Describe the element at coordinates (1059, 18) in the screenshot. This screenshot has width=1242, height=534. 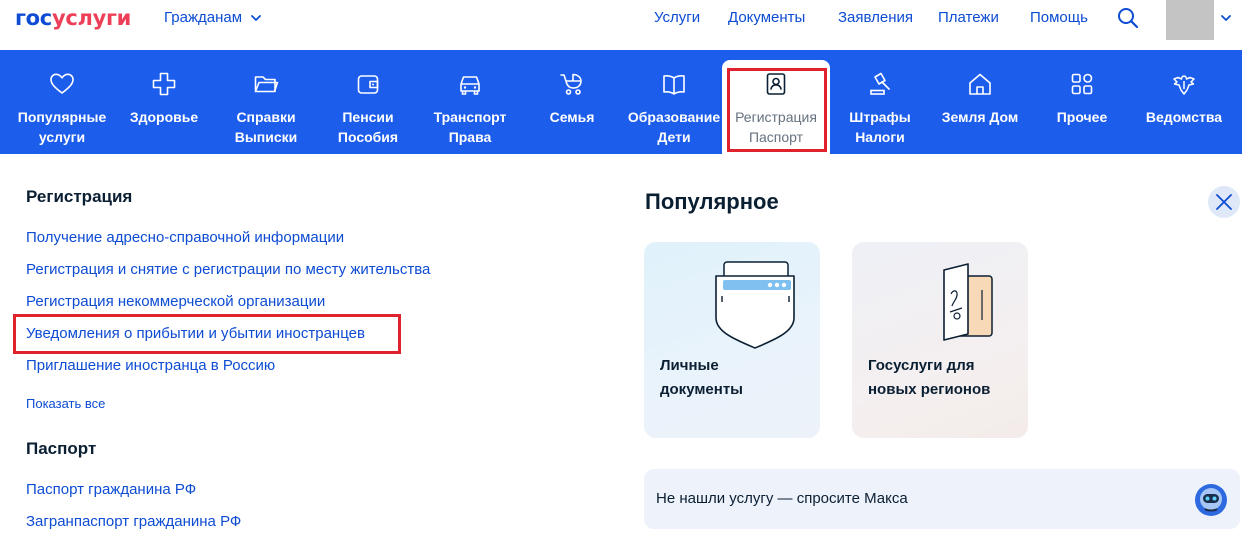
I see `nav-link-help: Помощь` at that location.